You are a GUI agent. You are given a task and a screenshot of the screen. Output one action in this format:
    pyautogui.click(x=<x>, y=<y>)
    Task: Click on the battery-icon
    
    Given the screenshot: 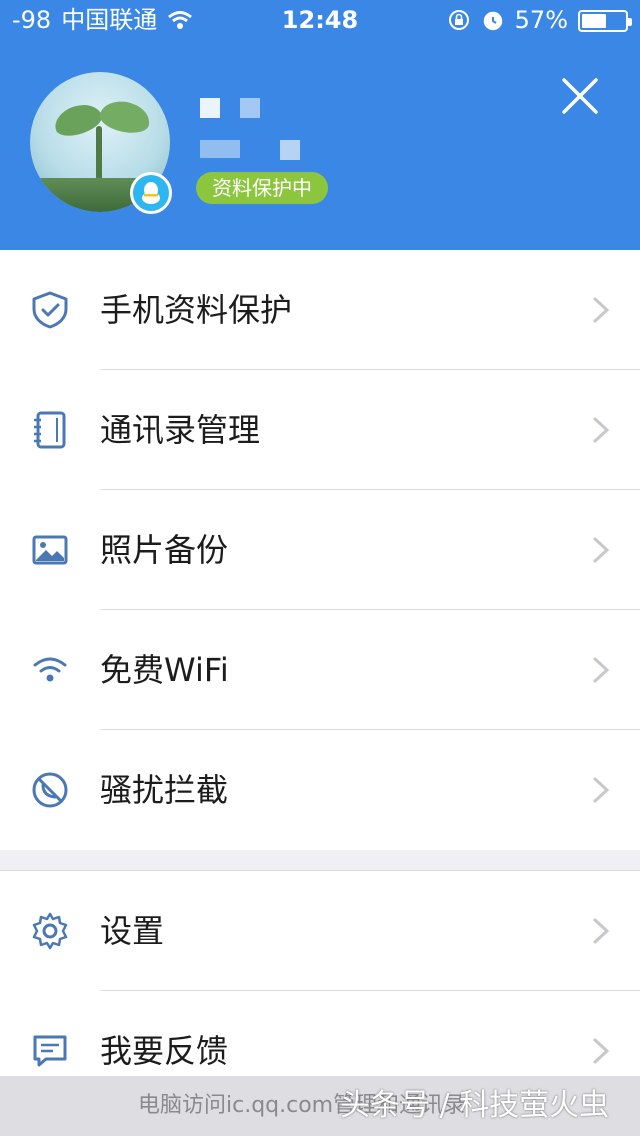 What is the action you would take?
    pyautogui.click(x=605, y=21)
    